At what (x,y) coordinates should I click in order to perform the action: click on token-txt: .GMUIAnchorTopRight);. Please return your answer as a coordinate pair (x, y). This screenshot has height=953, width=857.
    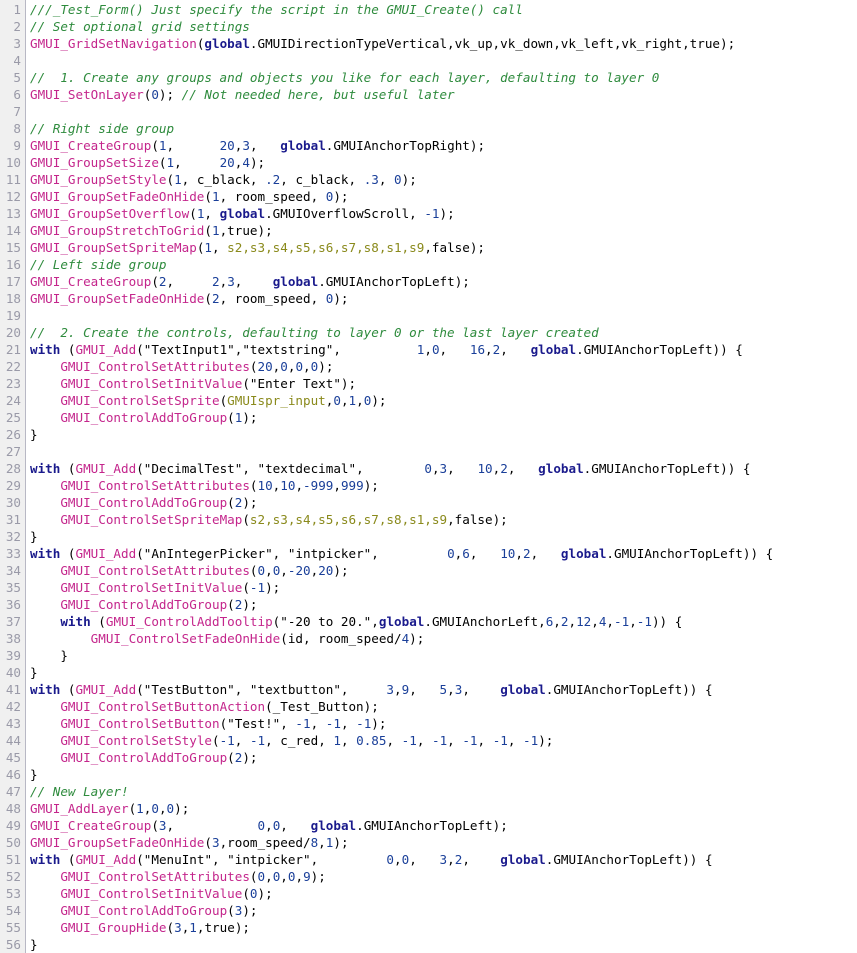
    Looking at the image, I should click on (405, 145).